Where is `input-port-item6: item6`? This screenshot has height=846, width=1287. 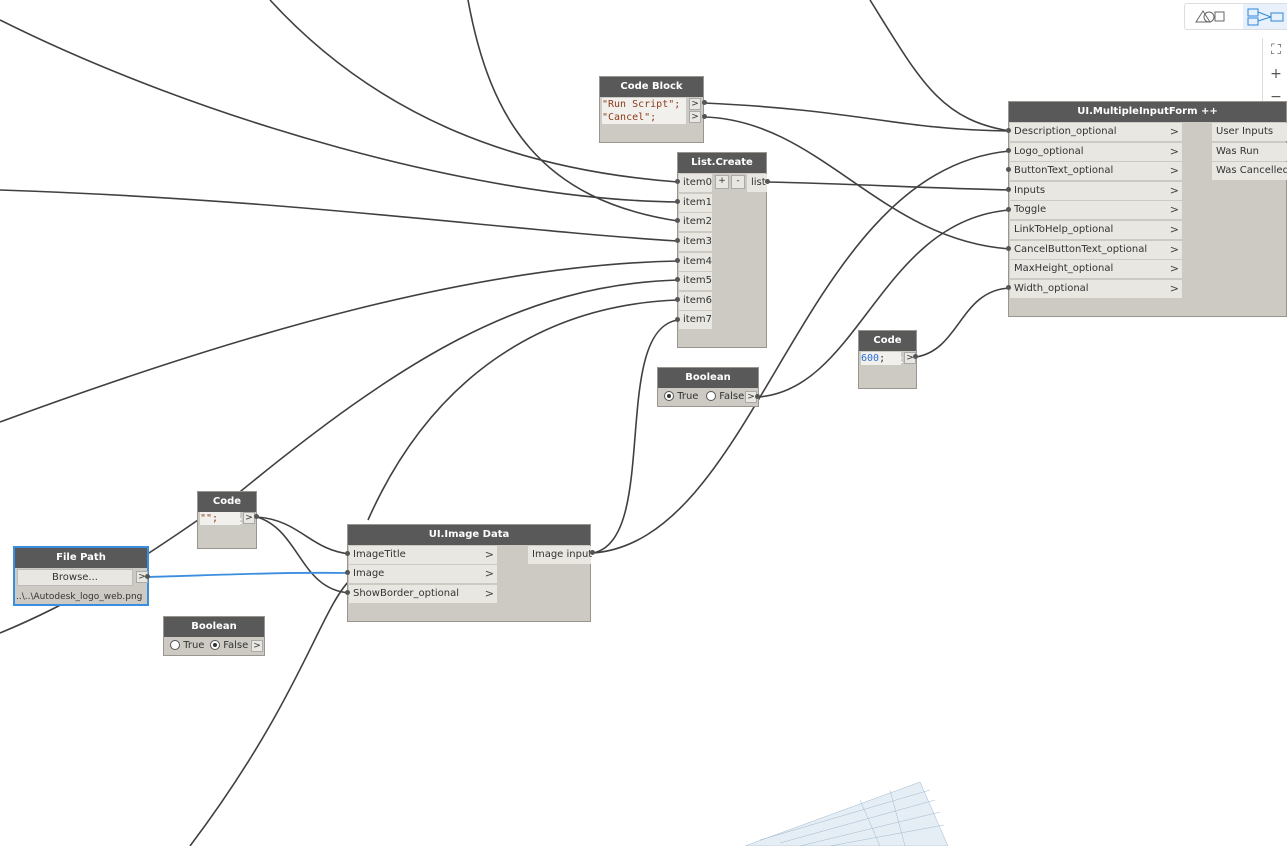
input-port-item6: item6 is located at coordinates (695, 301).